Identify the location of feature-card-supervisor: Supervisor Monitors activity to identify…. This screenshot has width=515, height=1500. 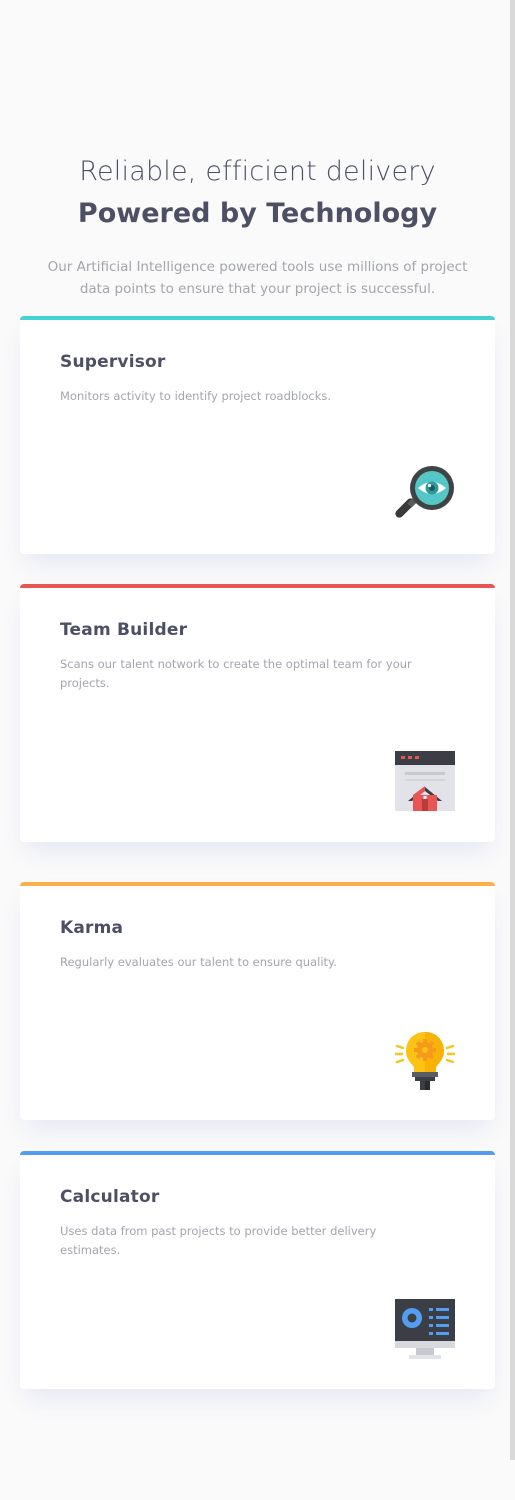
(257, 435).